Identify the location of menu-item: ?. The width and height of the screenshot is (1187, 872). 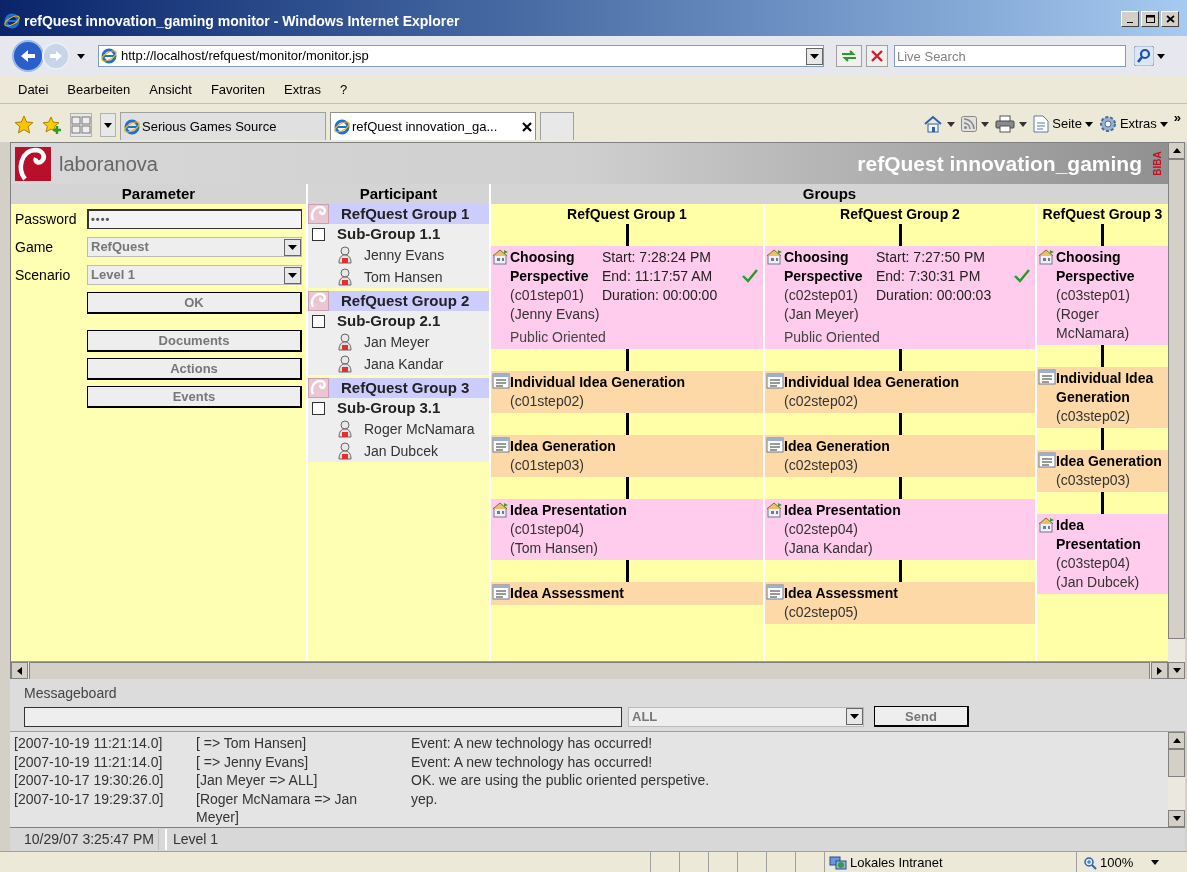
(343, 89).